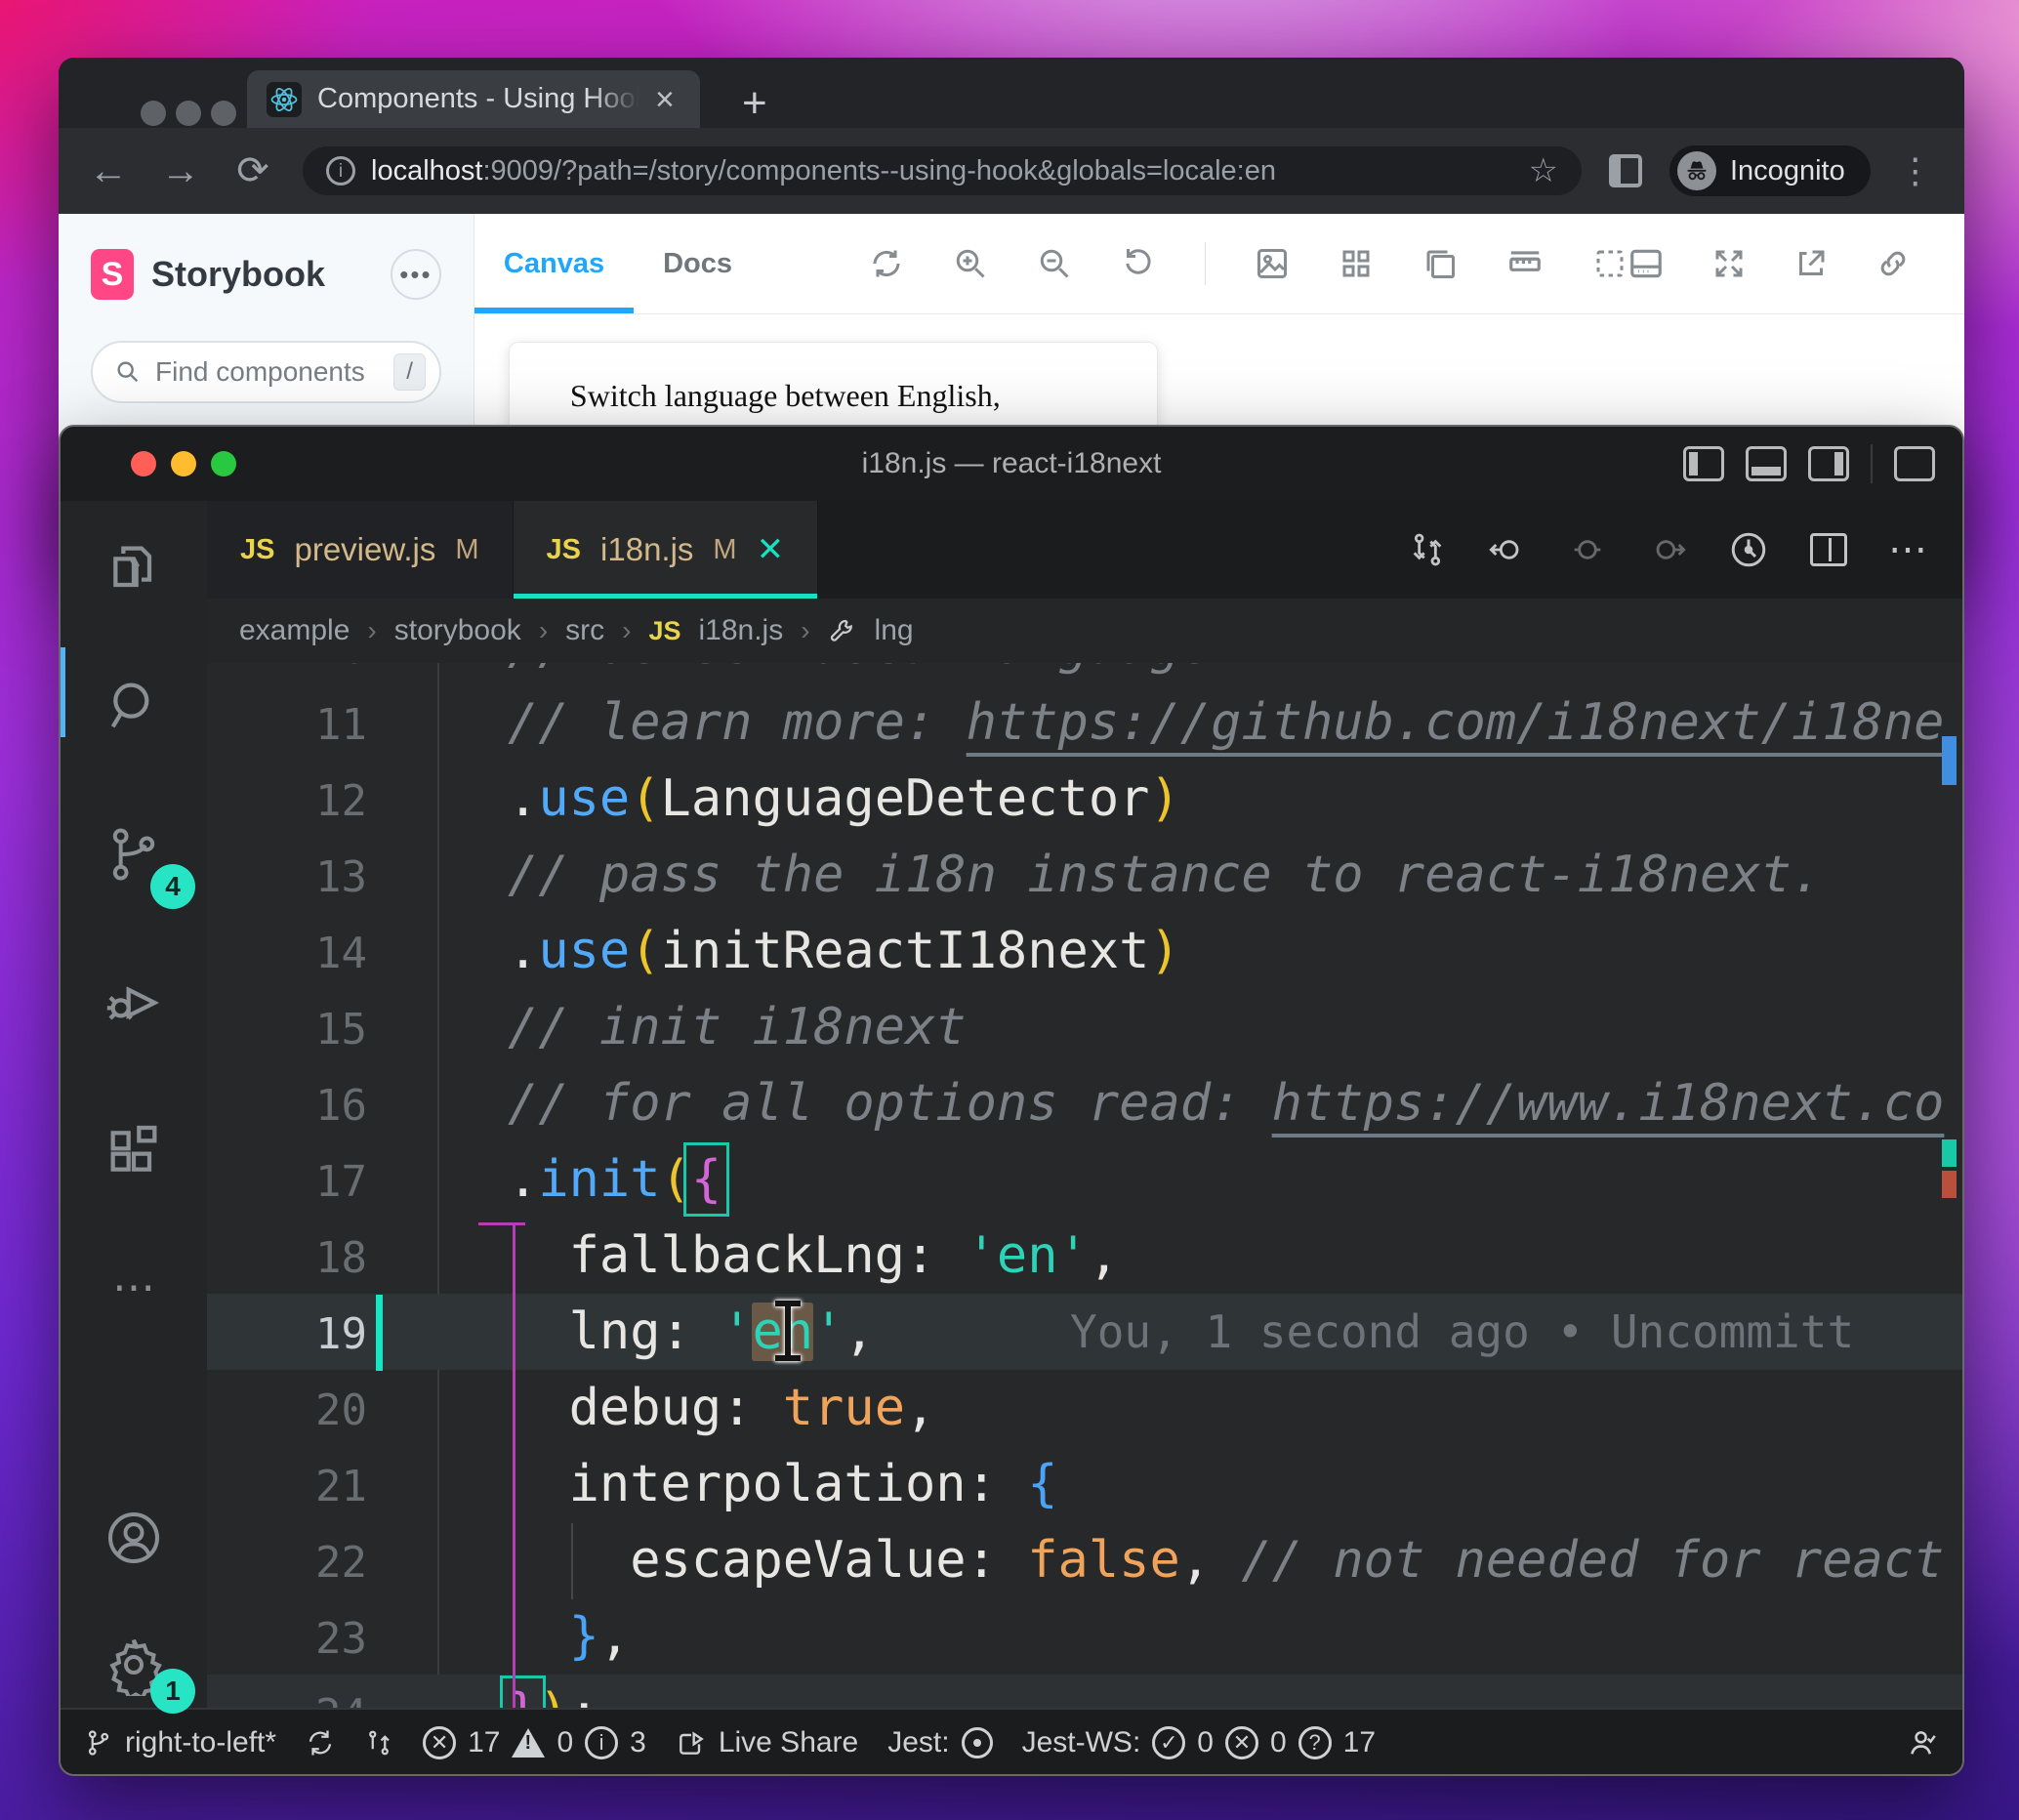  I want to click on breadcrumb-item: example, so click(294, 630).